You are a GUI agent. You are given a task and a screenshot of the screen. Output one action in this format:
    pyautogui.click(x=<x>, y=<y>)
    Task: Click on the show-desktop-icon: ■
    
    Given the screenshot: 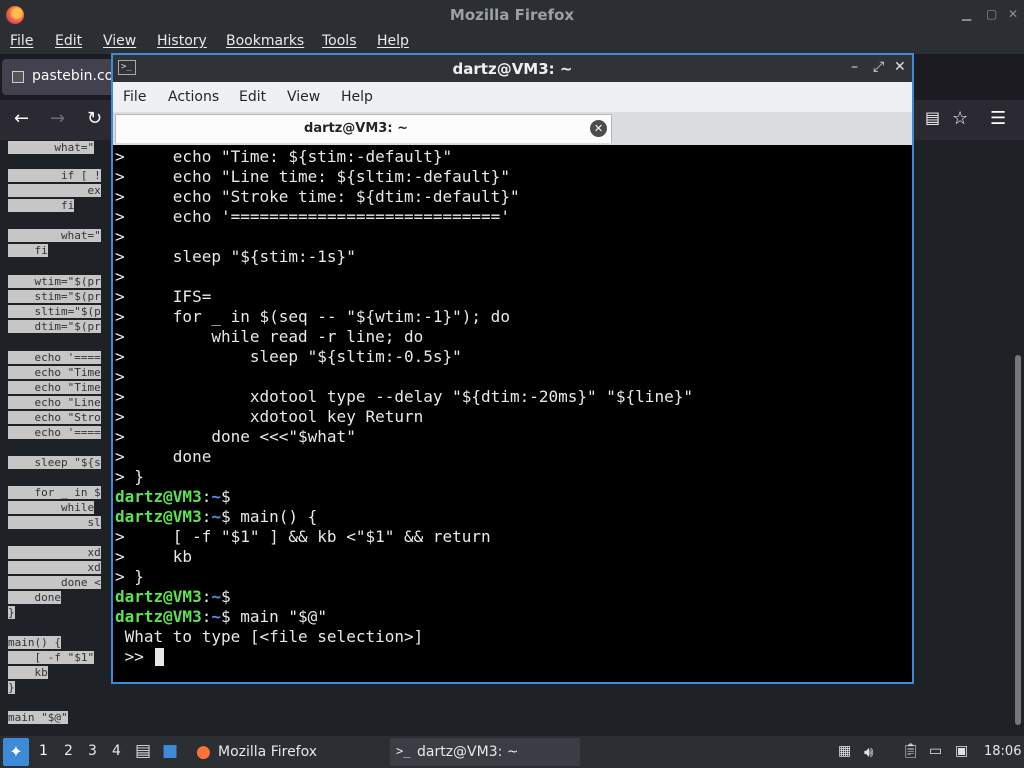 What is the action you would take?
    pyautogui.click(x=170, y=751)
    